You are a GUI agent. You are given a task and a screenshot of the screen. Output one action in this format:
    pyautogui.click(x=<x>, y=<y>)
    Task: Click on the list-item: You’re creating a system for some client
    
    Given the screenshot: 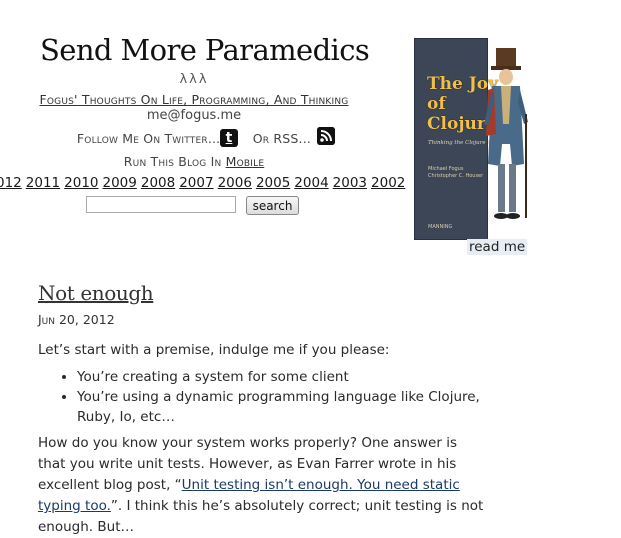 What is the action you would take?
    pyautogui.click(x=282, y=377)
    